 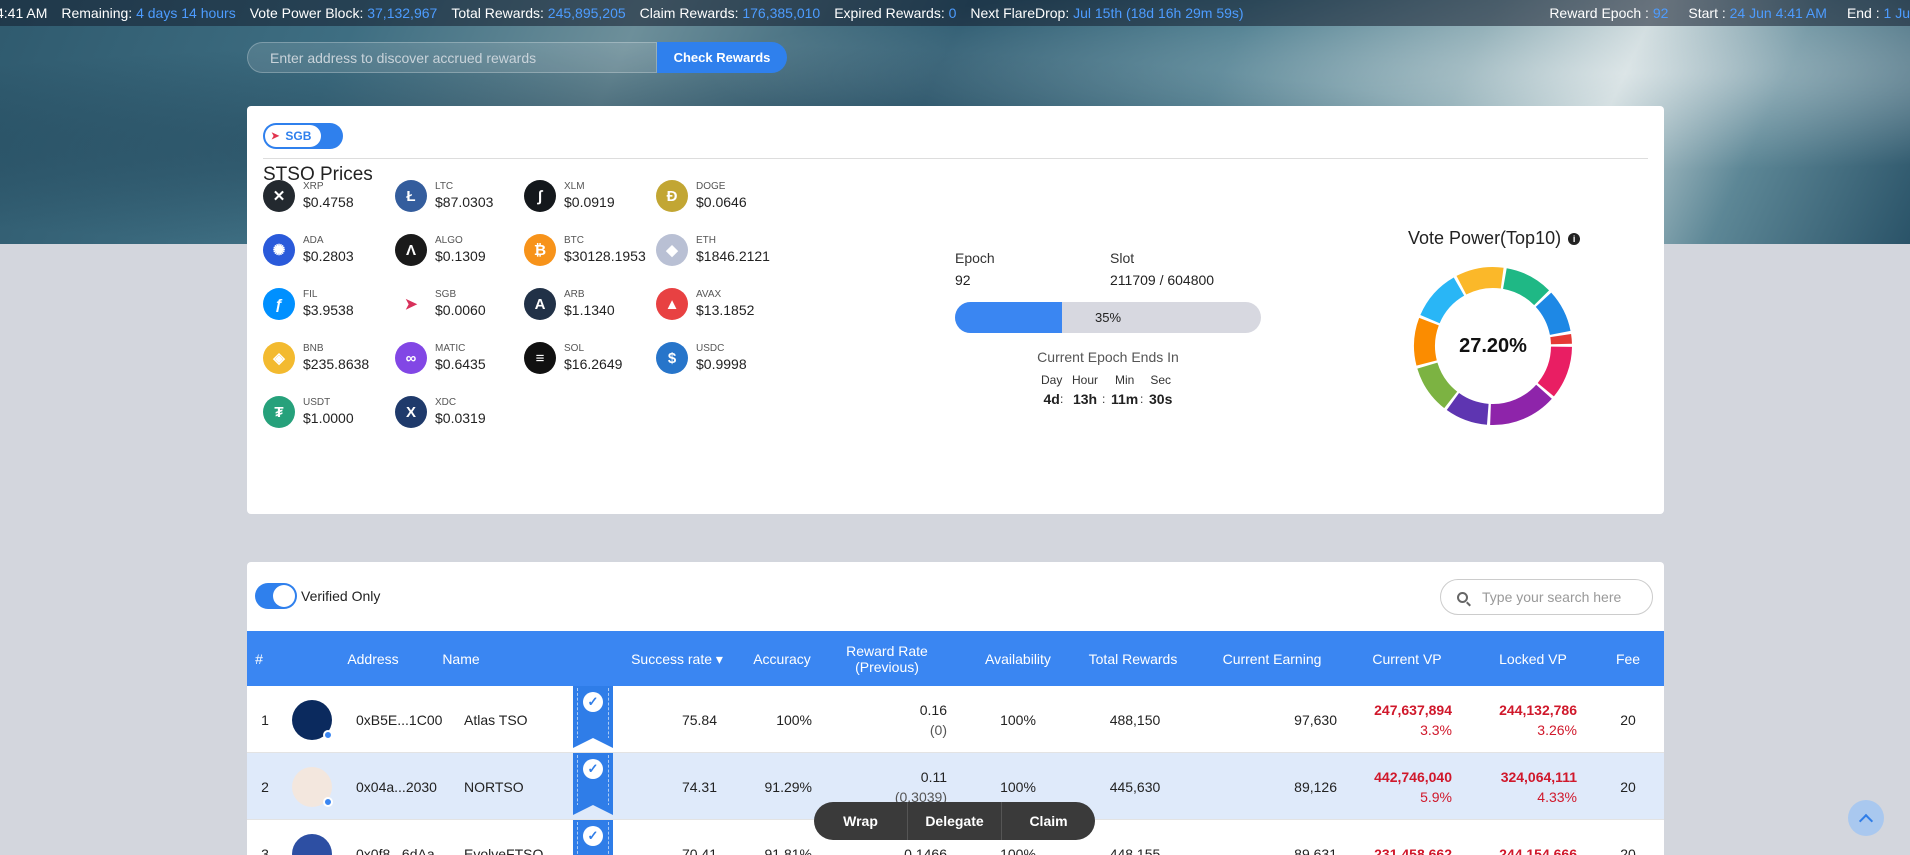 What do you see at coordinates (721, 364) in the screenshot?
I see `coin-price: $0.9998` at bounding box center [721, 364].